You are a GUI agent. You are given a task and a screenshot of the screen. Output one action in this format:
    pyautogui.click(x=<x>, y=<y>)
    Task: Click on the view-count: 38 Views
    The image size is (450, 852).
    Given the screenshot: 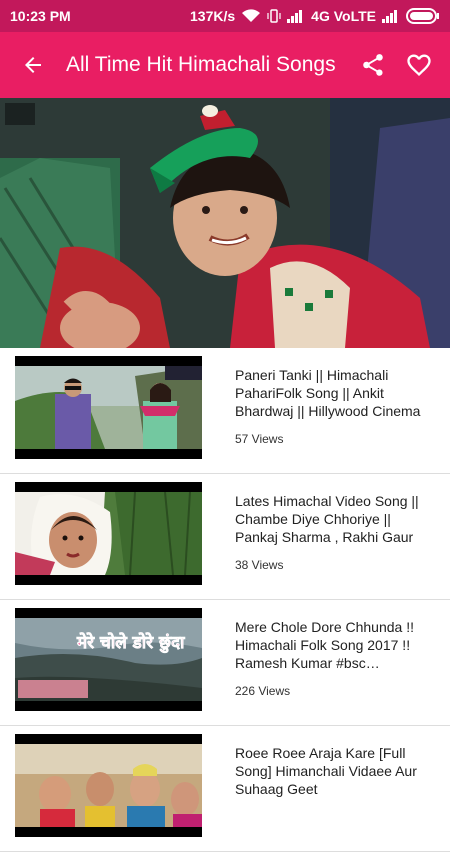 What is the action you would take?
    pyautogui.click(x=259, y=565)
    